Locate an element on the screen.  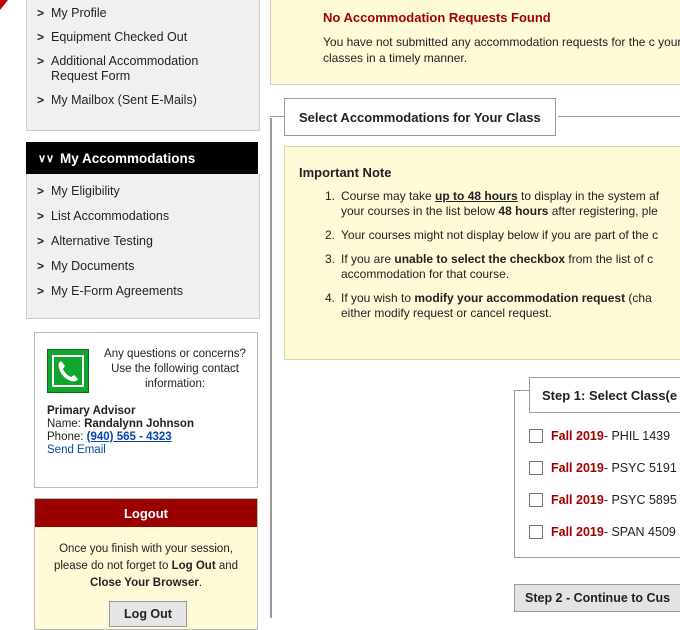
sidebar-item-label: Alternative Testing is located at coordinates (102, 241).